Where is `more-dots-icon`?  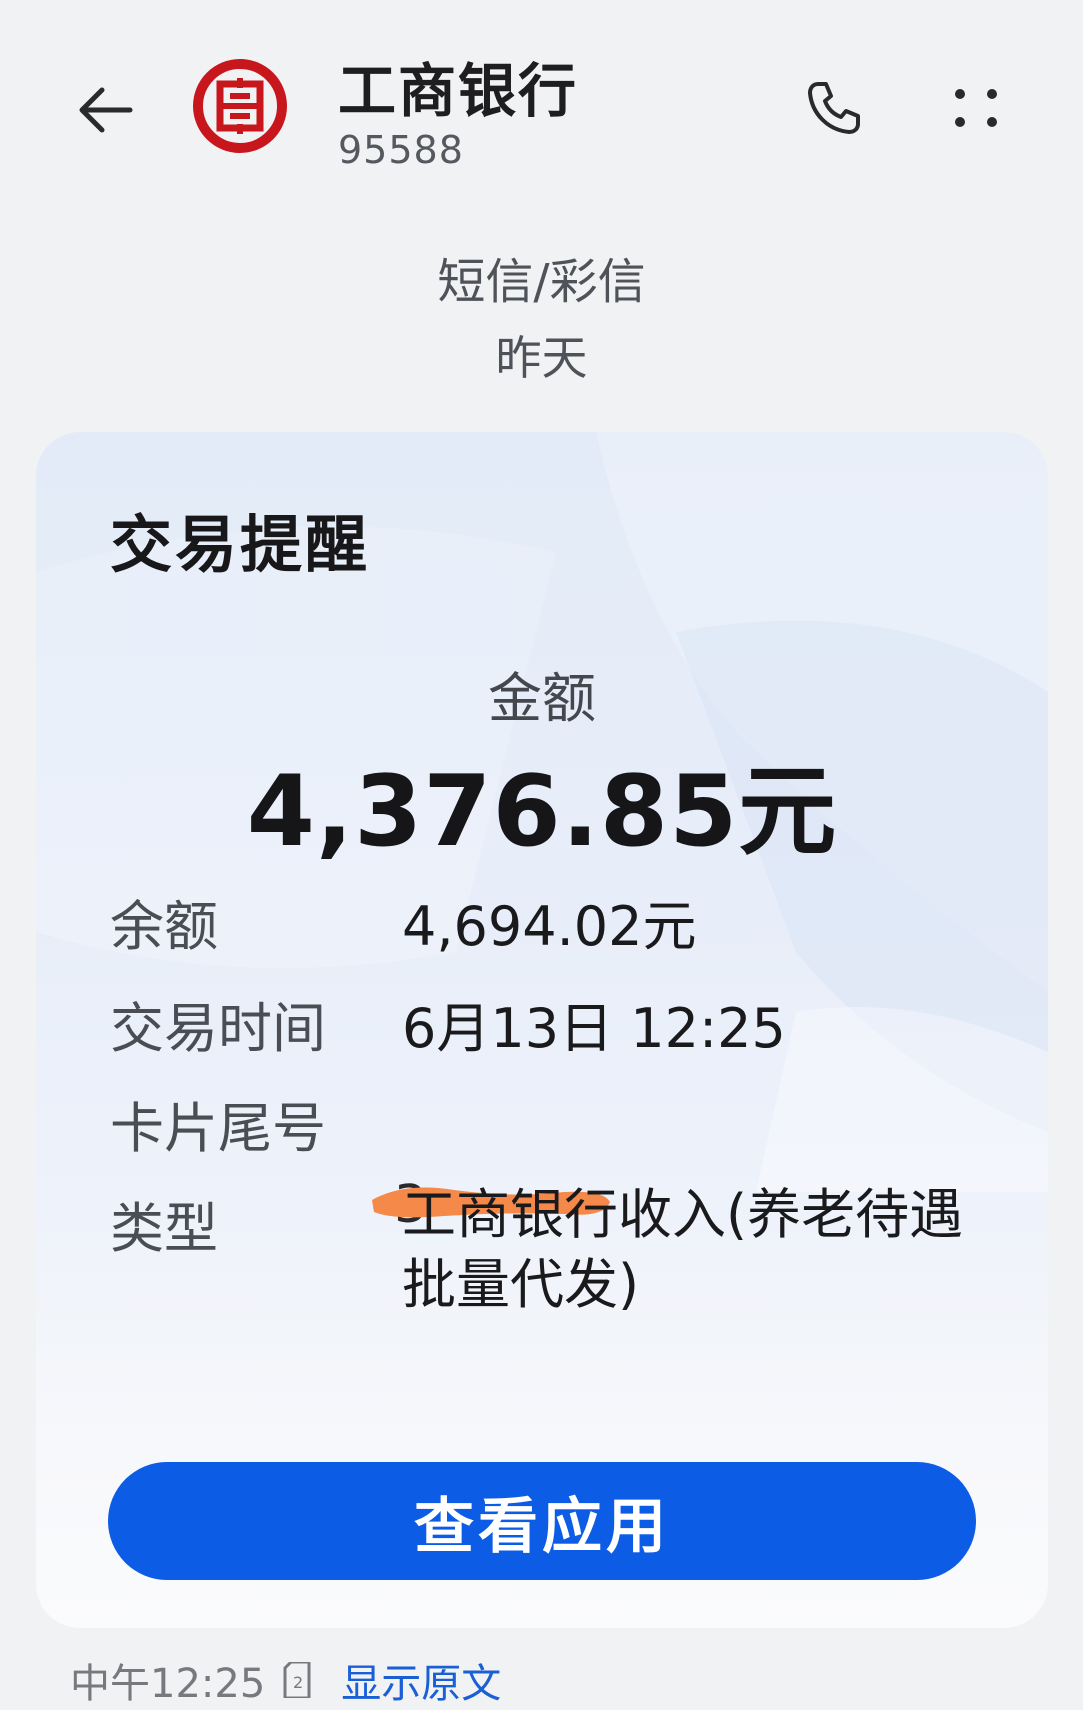
more-dots-icon is located at coordinates (976, 108).